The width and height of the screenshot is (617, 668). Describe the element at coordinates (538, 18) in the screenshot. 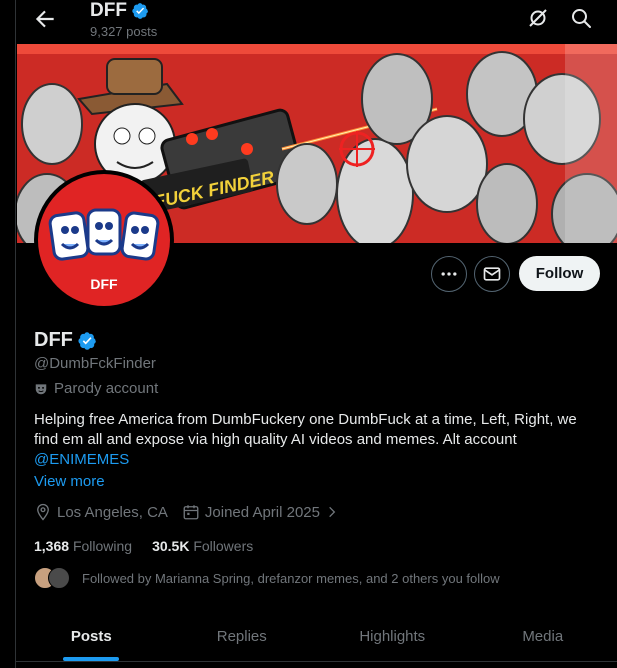

I see `grok-icon` at that location.